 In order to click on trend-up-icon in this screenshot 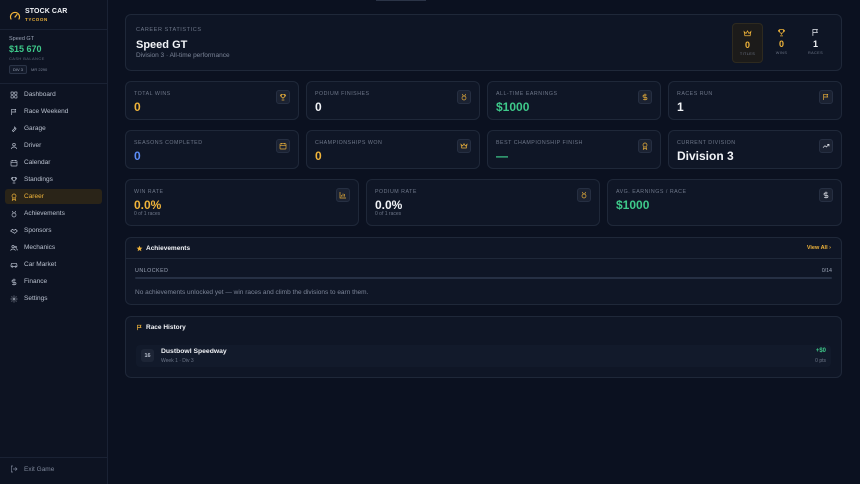, I will do `click(826, 146)`.